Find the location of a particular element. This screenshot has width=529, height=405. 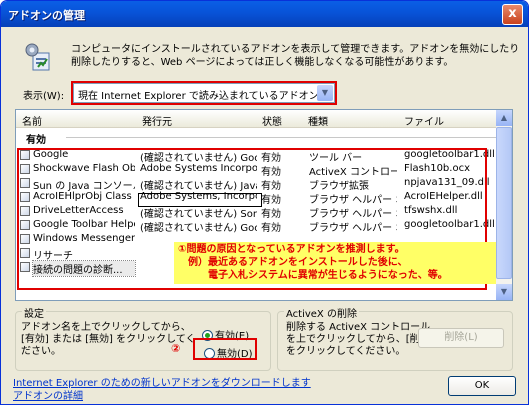

list-header: 名前 発行元 状態 種類 ファイル is located at coordinates (264, 119).